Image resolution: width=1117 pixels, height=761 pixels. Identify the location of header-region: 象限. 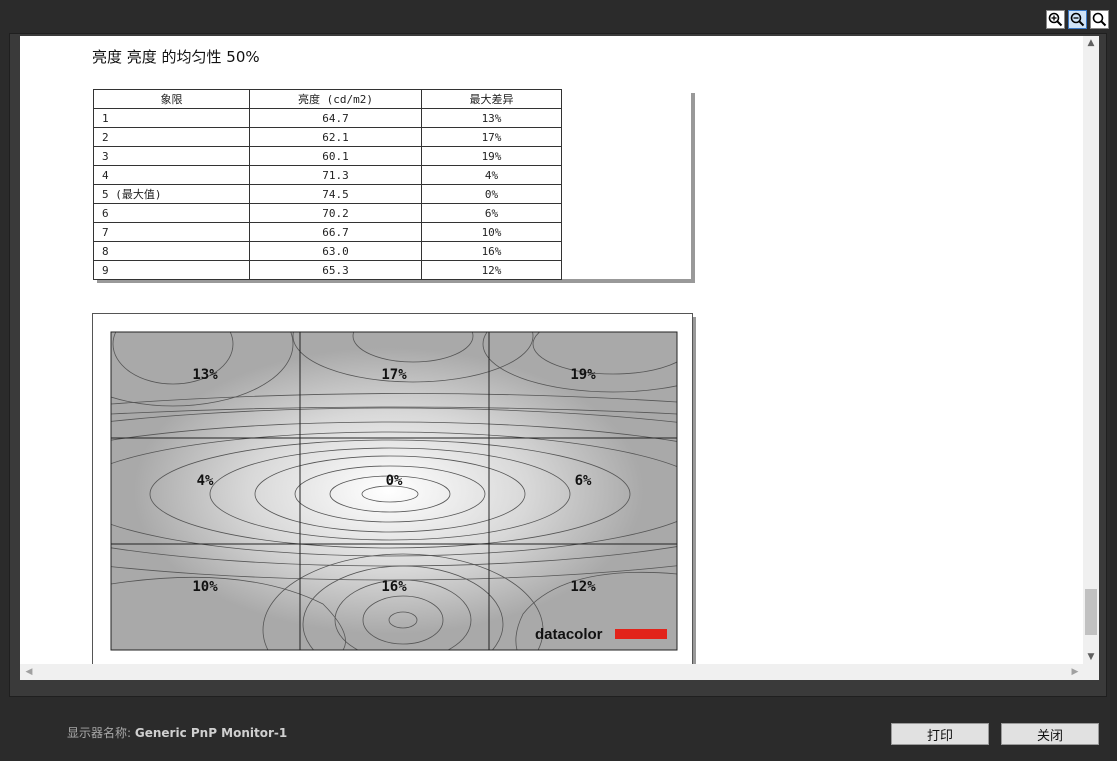
(171, 99).